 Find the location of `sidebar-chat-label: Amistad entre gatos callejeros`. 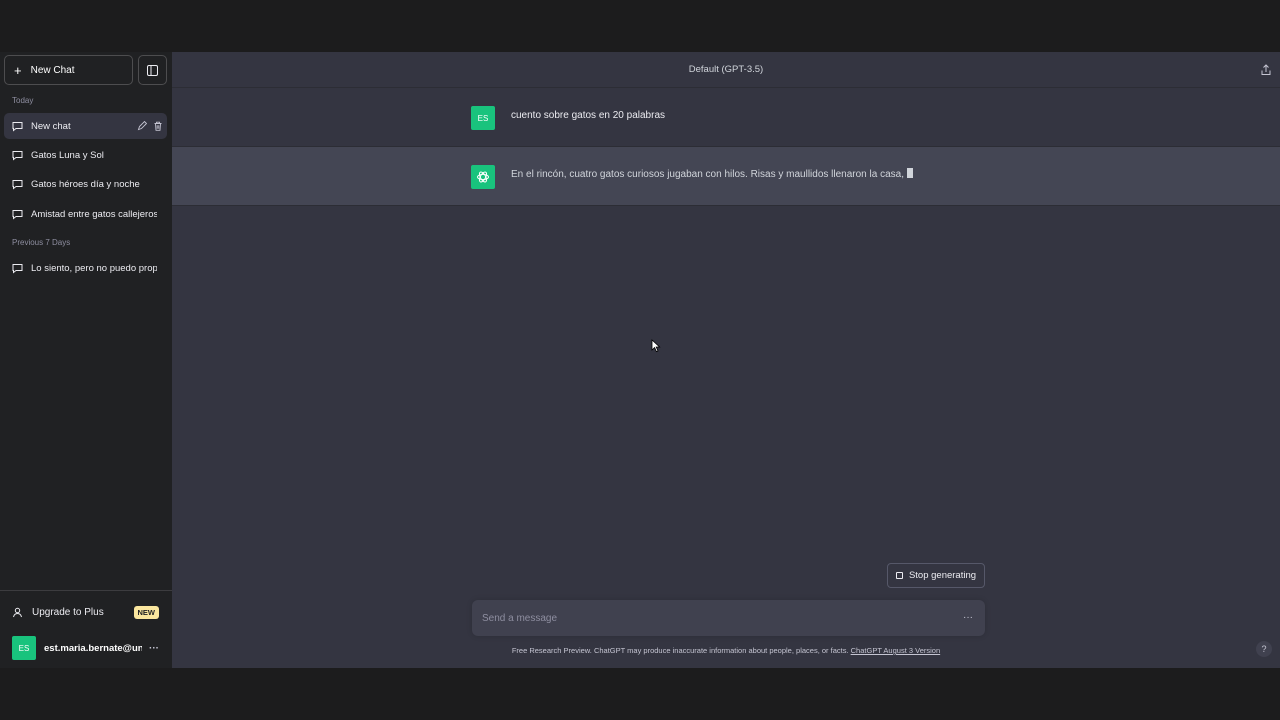

sidebar-chat-label: Amistad entre gatos callejeros is located at coordinates (94, 214).